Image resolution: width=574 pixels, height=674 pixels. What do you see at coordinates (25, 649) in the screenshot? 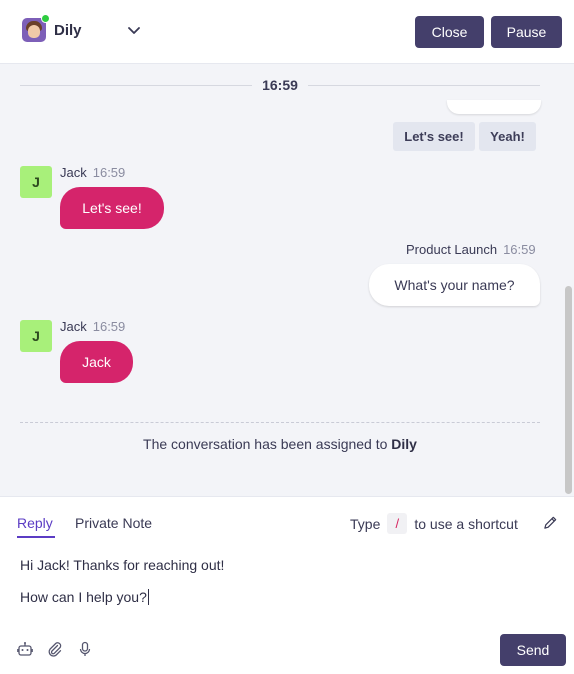
I see `bot-icon` at bounding box center [25, 649].